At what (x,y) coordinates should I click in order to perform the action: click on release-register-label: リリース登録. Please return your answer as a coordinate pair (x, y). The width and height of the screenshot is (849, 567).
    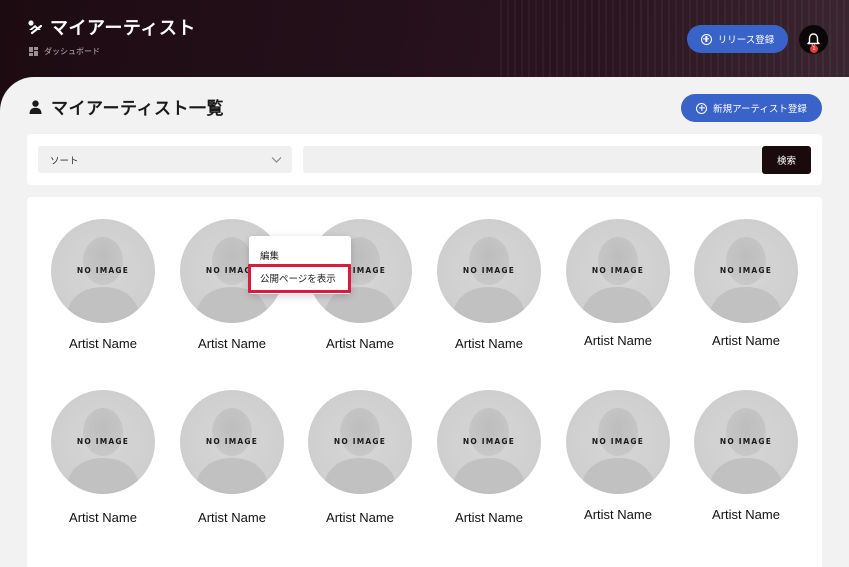
    Looking at the image, I should click on (746, 40).